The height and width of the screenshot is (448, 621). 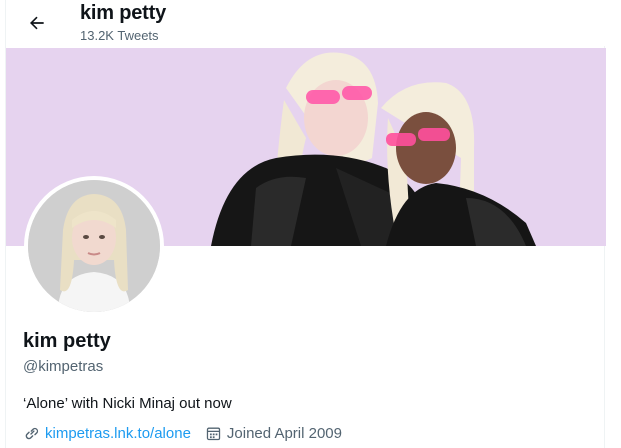 I want to click on calendar-icon, so click(x=213, y=434).